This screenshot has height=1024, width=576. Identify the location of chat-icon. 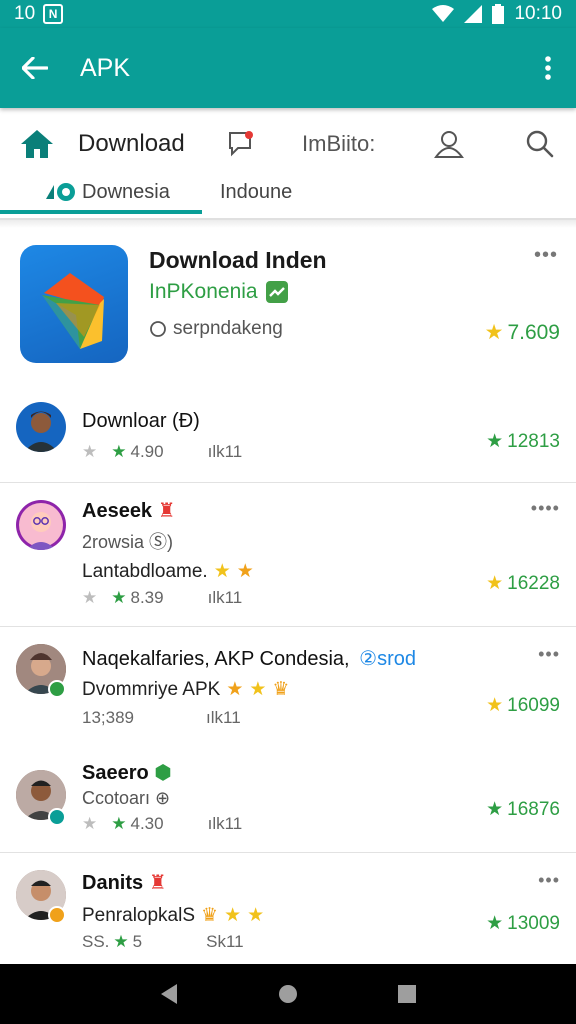
(241, 144).